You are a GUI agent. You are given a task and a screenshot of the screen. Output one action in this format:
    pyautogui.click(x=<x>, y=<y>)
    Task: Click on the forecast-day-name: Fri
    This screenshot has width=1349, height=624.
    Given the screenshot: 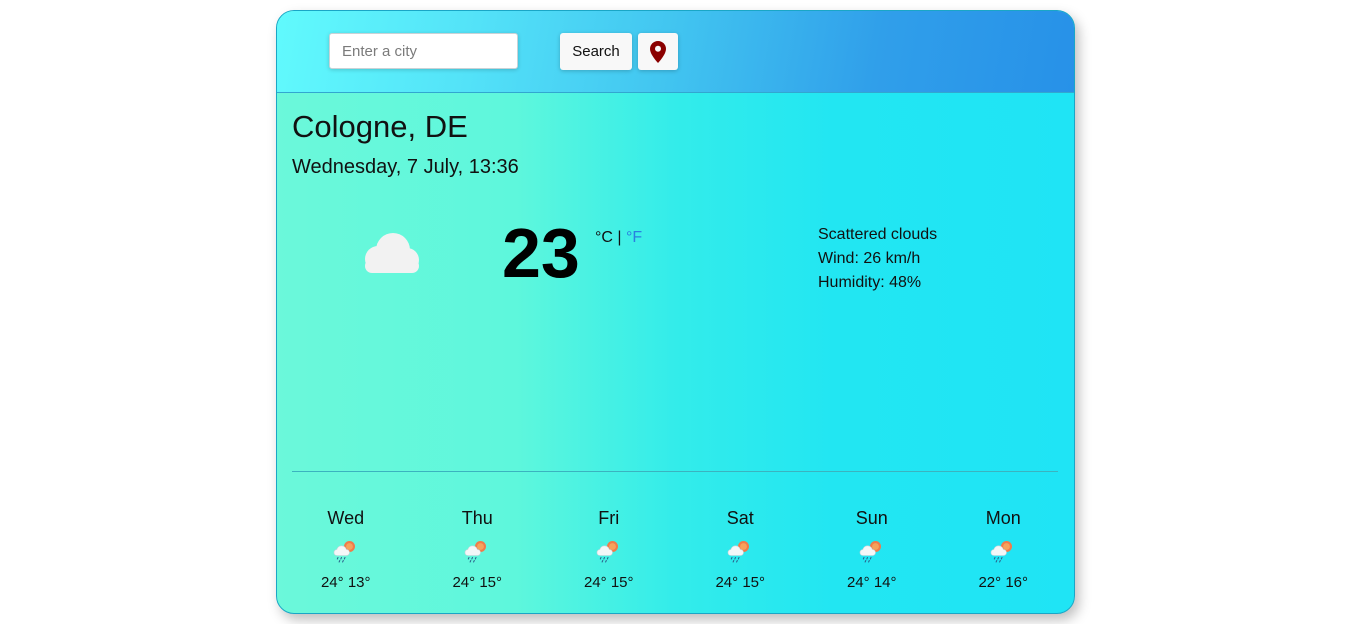 What is the action you would take?
    pyautogui.click(x=609, y=518)
    